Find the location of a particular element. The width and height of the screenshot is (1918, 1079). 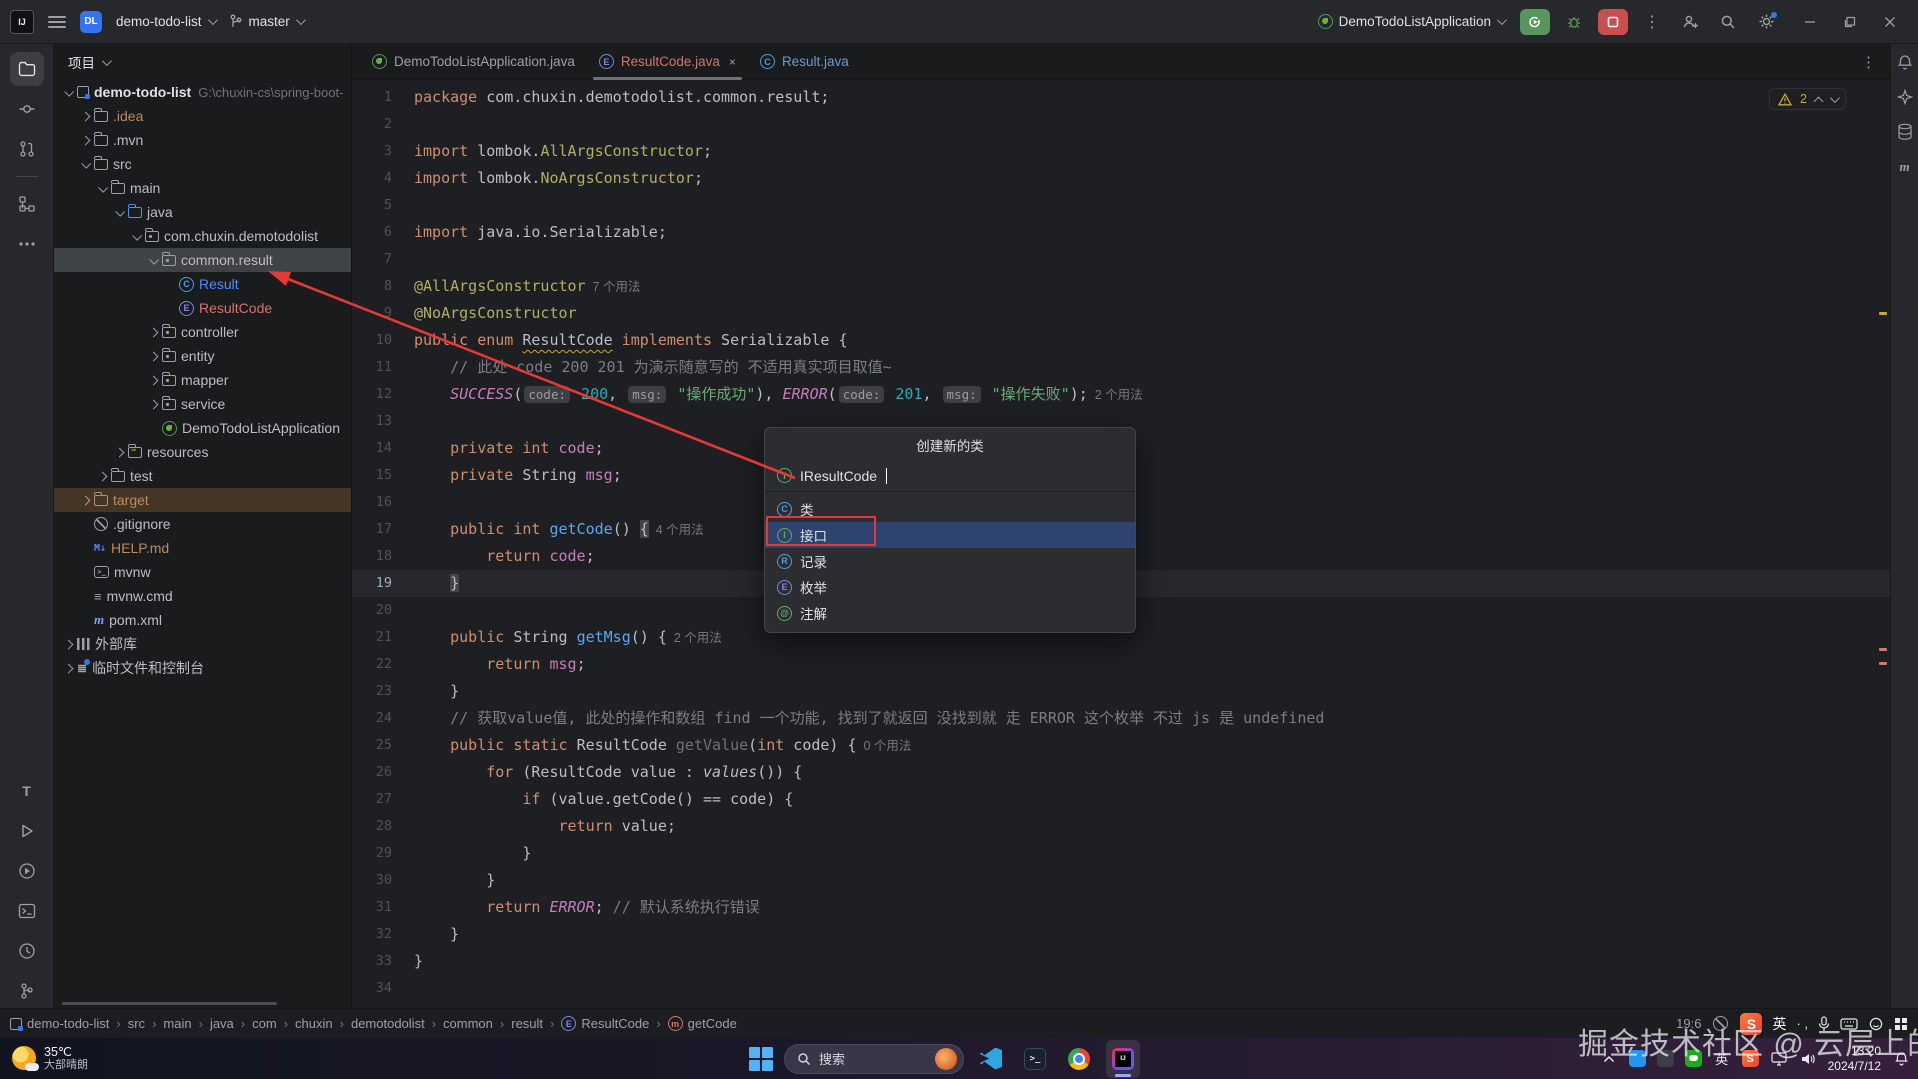

kind-item-注解: @ 注解 is located at coordinates (950, 613).